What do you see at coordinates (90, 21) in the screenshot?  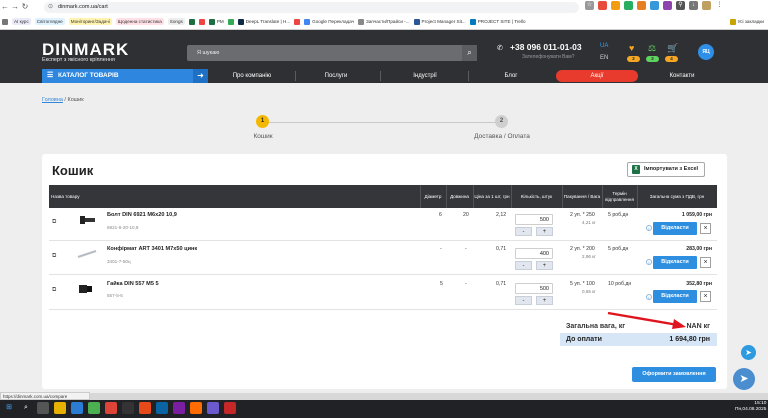 I see `bookmark-item: Моніторинг/Задачі` at bounding box center [90, 21].